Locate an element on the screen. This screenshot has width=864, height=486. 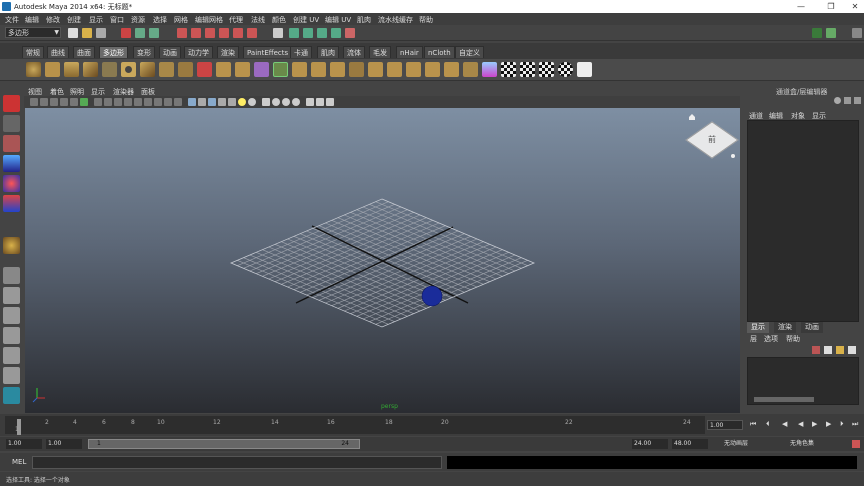
go-to-end-icon: ⏭ is located at coordinates (855, 424).